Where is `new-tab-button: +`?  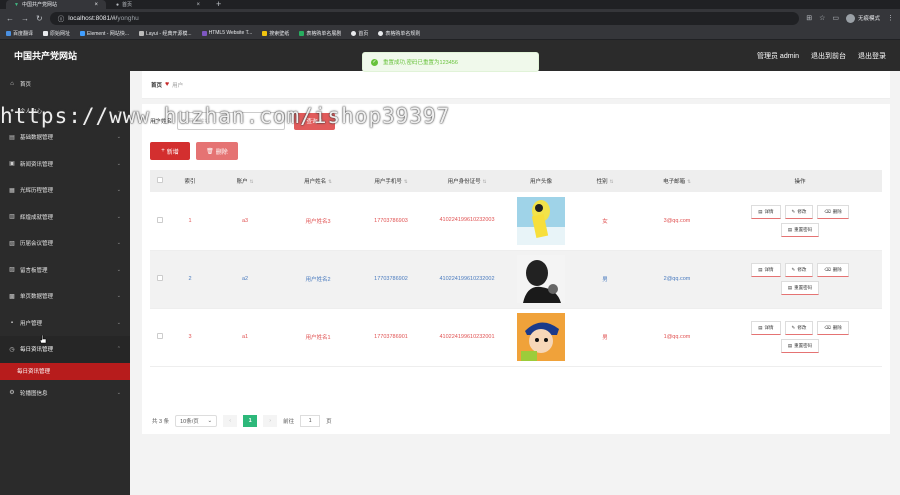
new-tab-button: + is located at coordinates (218, 4).